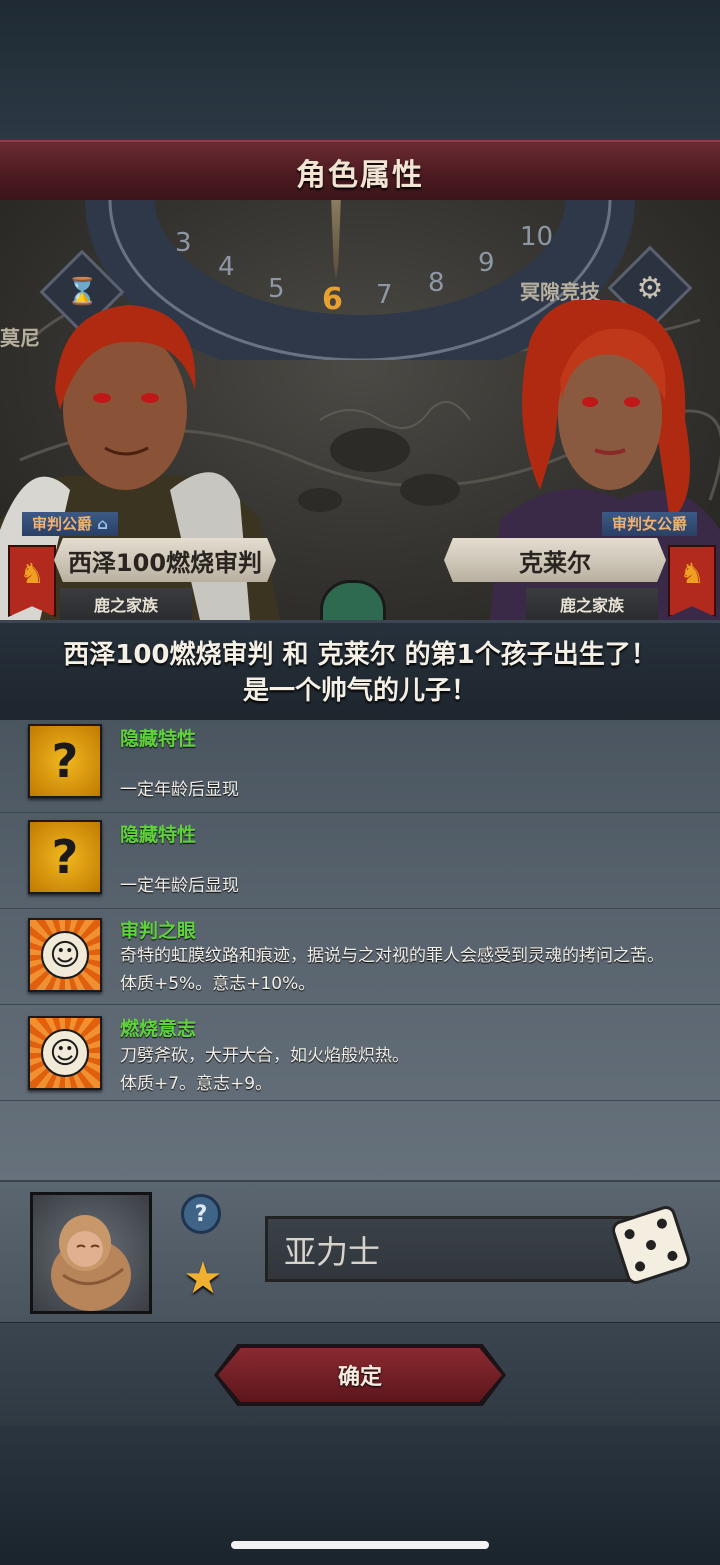 The height and width of the screenshot is (1565, 720). I want to click on father-name-plate: 西泽100燃烧审判, so click(165, 560).